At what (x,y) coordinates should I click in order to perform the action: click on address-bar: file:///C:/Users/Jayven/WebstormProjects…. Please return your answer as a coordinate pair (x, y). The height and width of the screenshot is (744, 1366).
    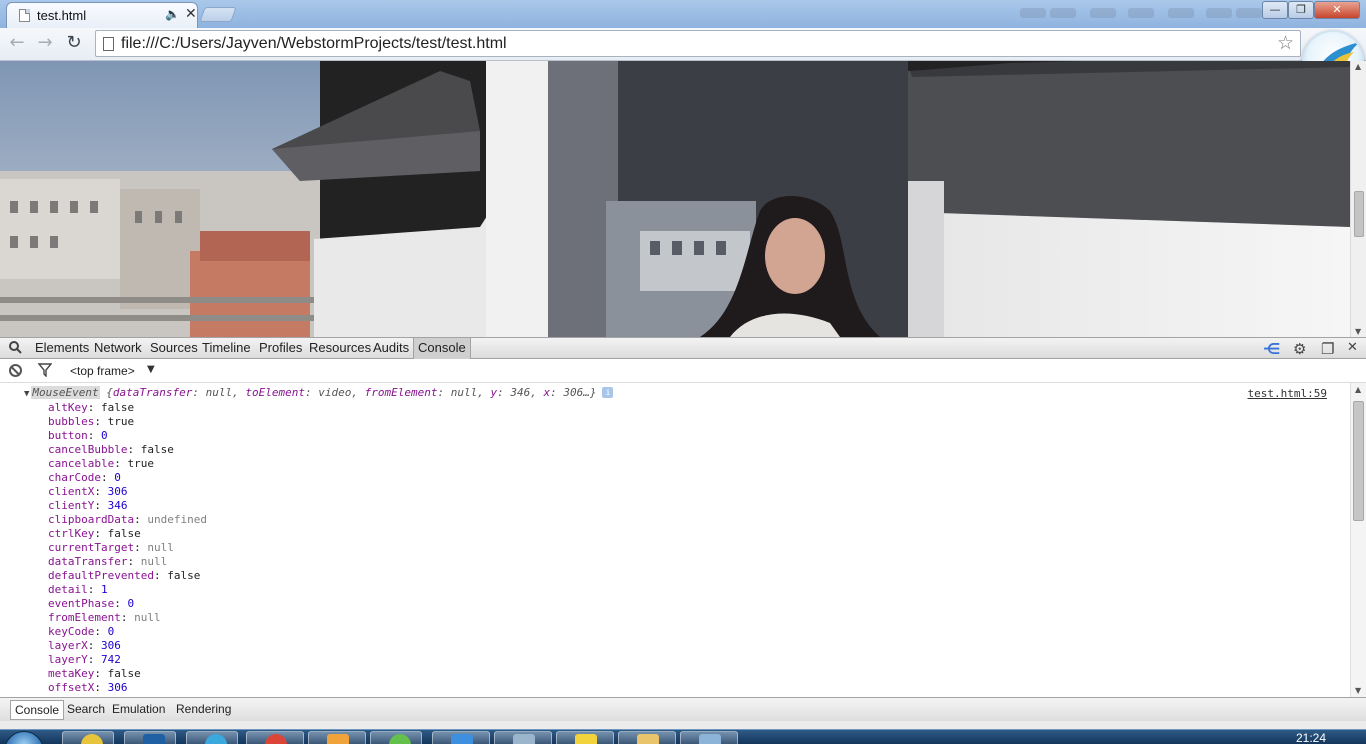
    Looking at the image, I should click on (698, 43).